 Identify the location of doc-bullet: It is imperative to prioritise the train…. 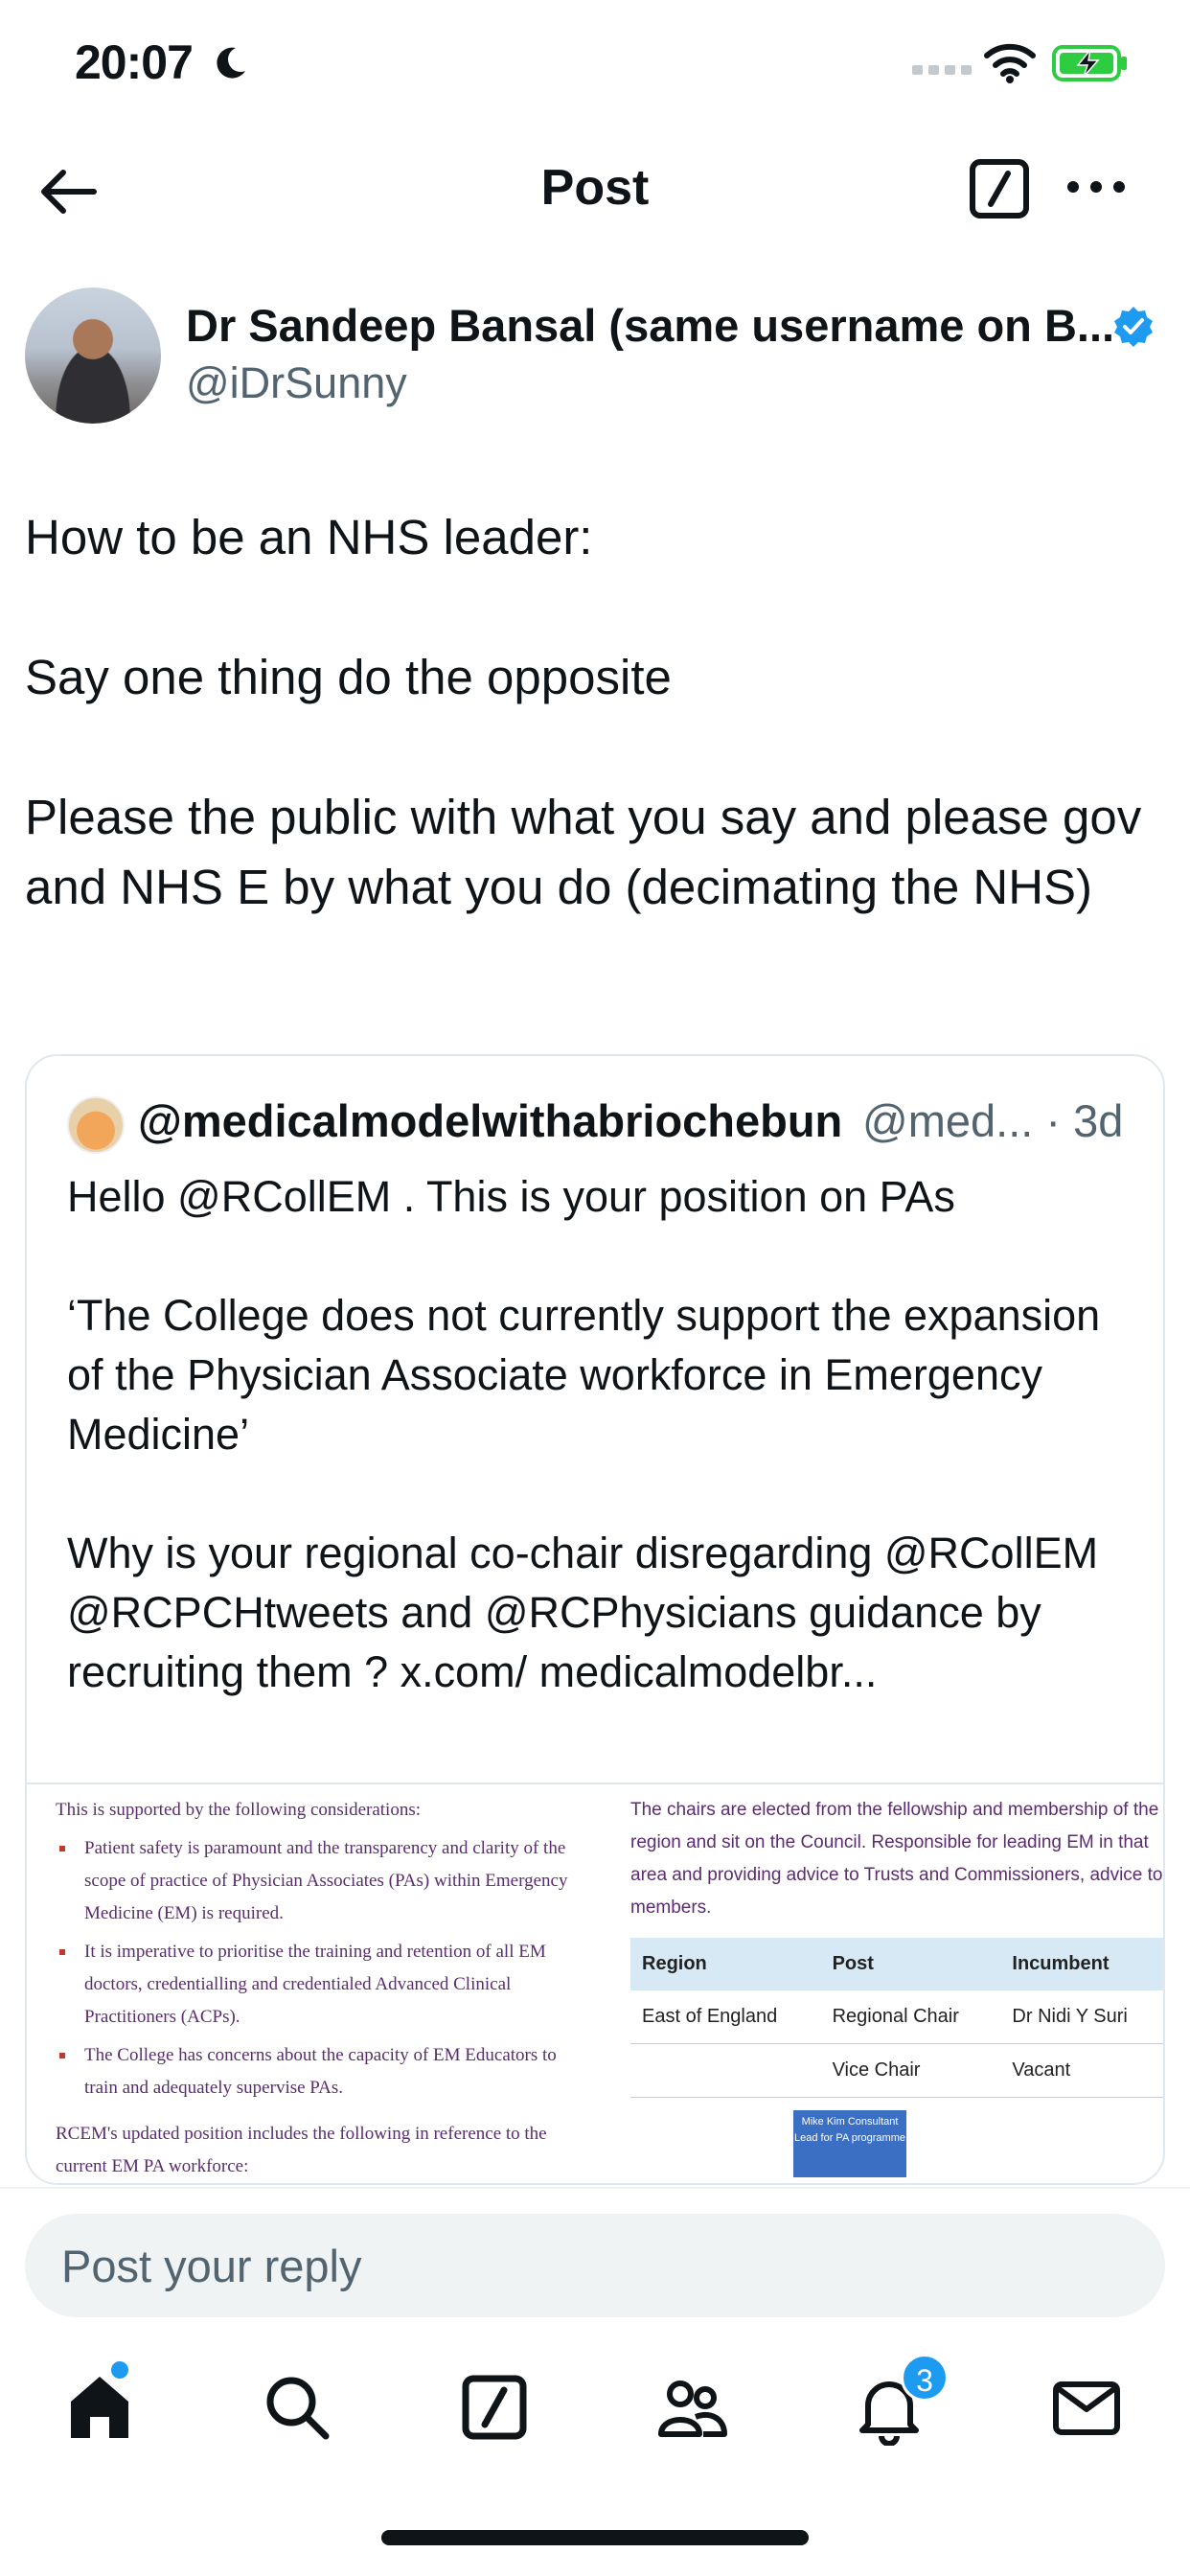
(324, 1985).